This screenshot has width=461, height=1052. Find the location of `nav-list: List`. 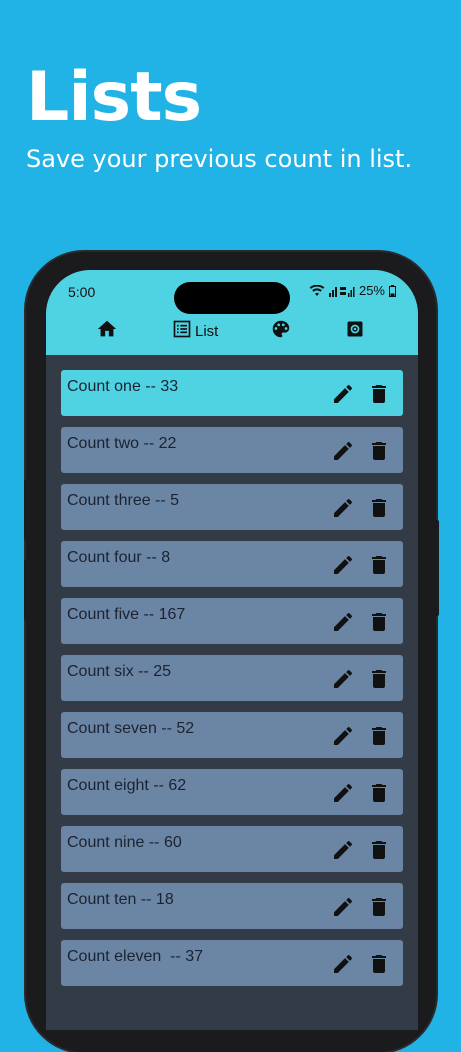

nav-list: List is located at coordinates (195, 331).